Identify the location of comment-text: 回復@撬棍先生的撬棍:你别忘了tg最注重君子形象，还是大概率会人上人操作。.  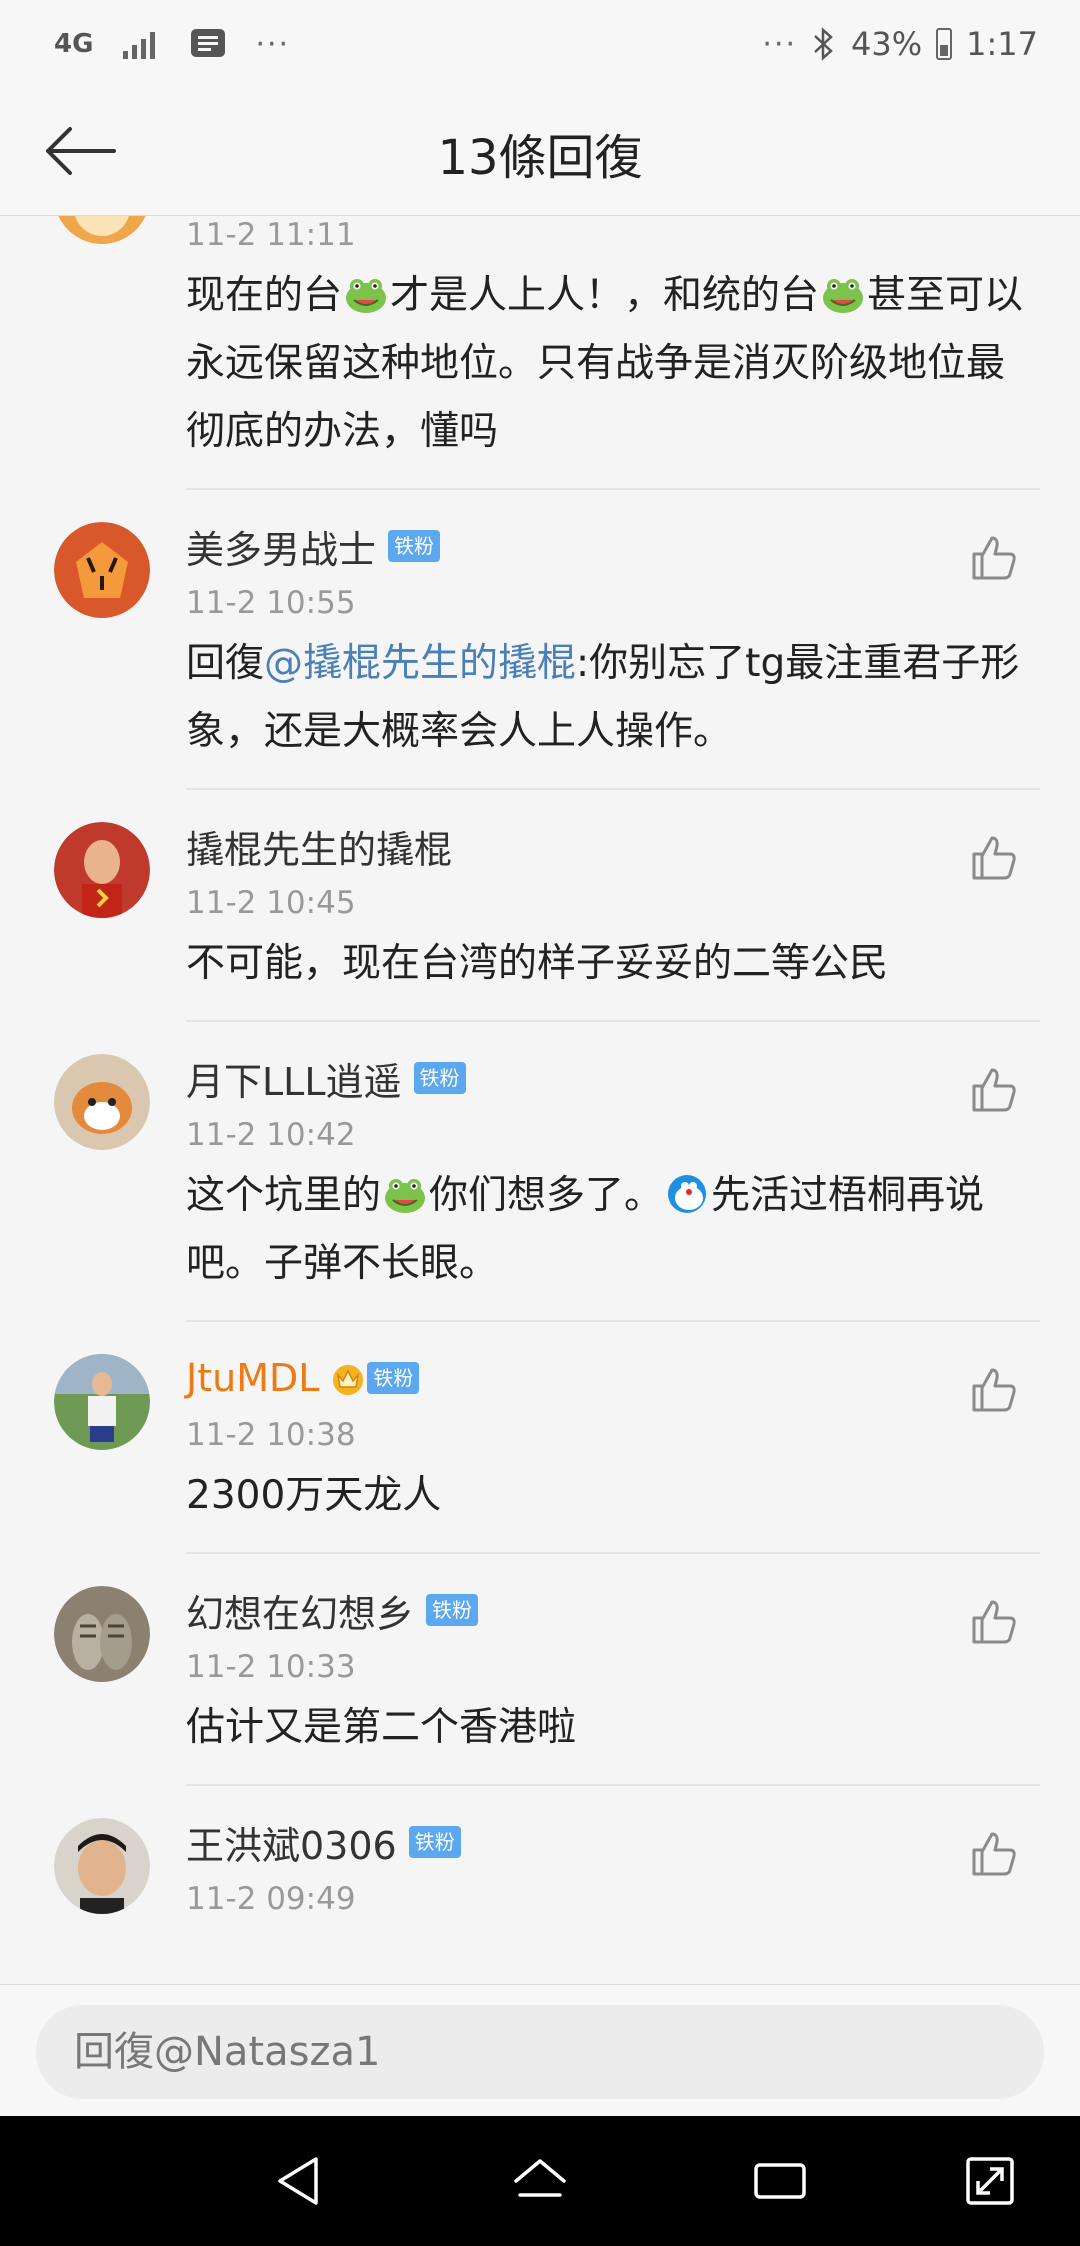
(603, 697).